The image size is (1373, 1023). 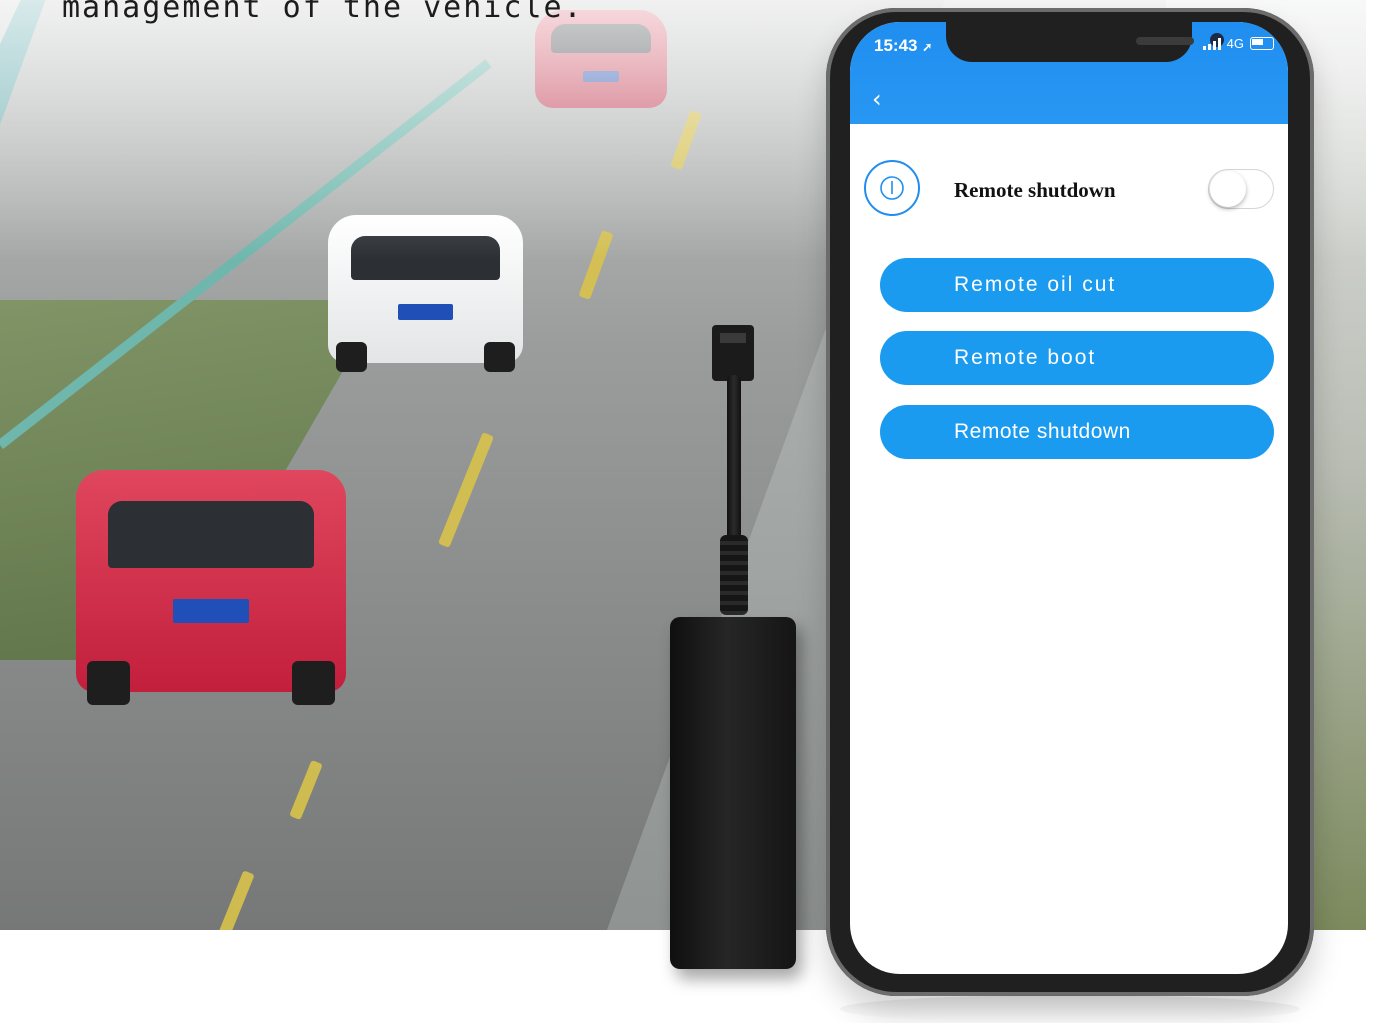 I want to click on remote-shutdown-toggle, so click(x=1241, y=189).